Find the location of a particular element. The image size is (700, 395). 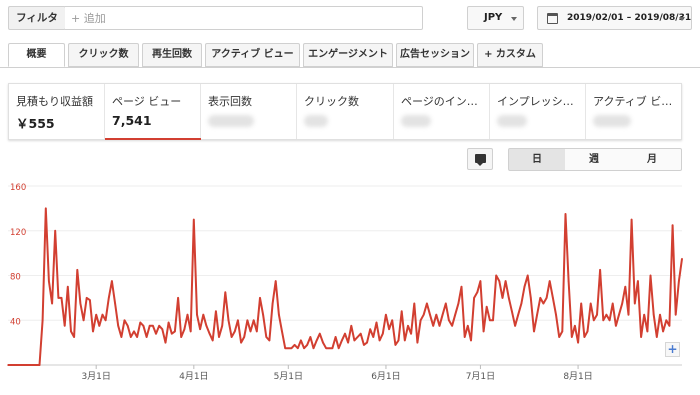

calendar-icon is located at coordinates (552, 18).